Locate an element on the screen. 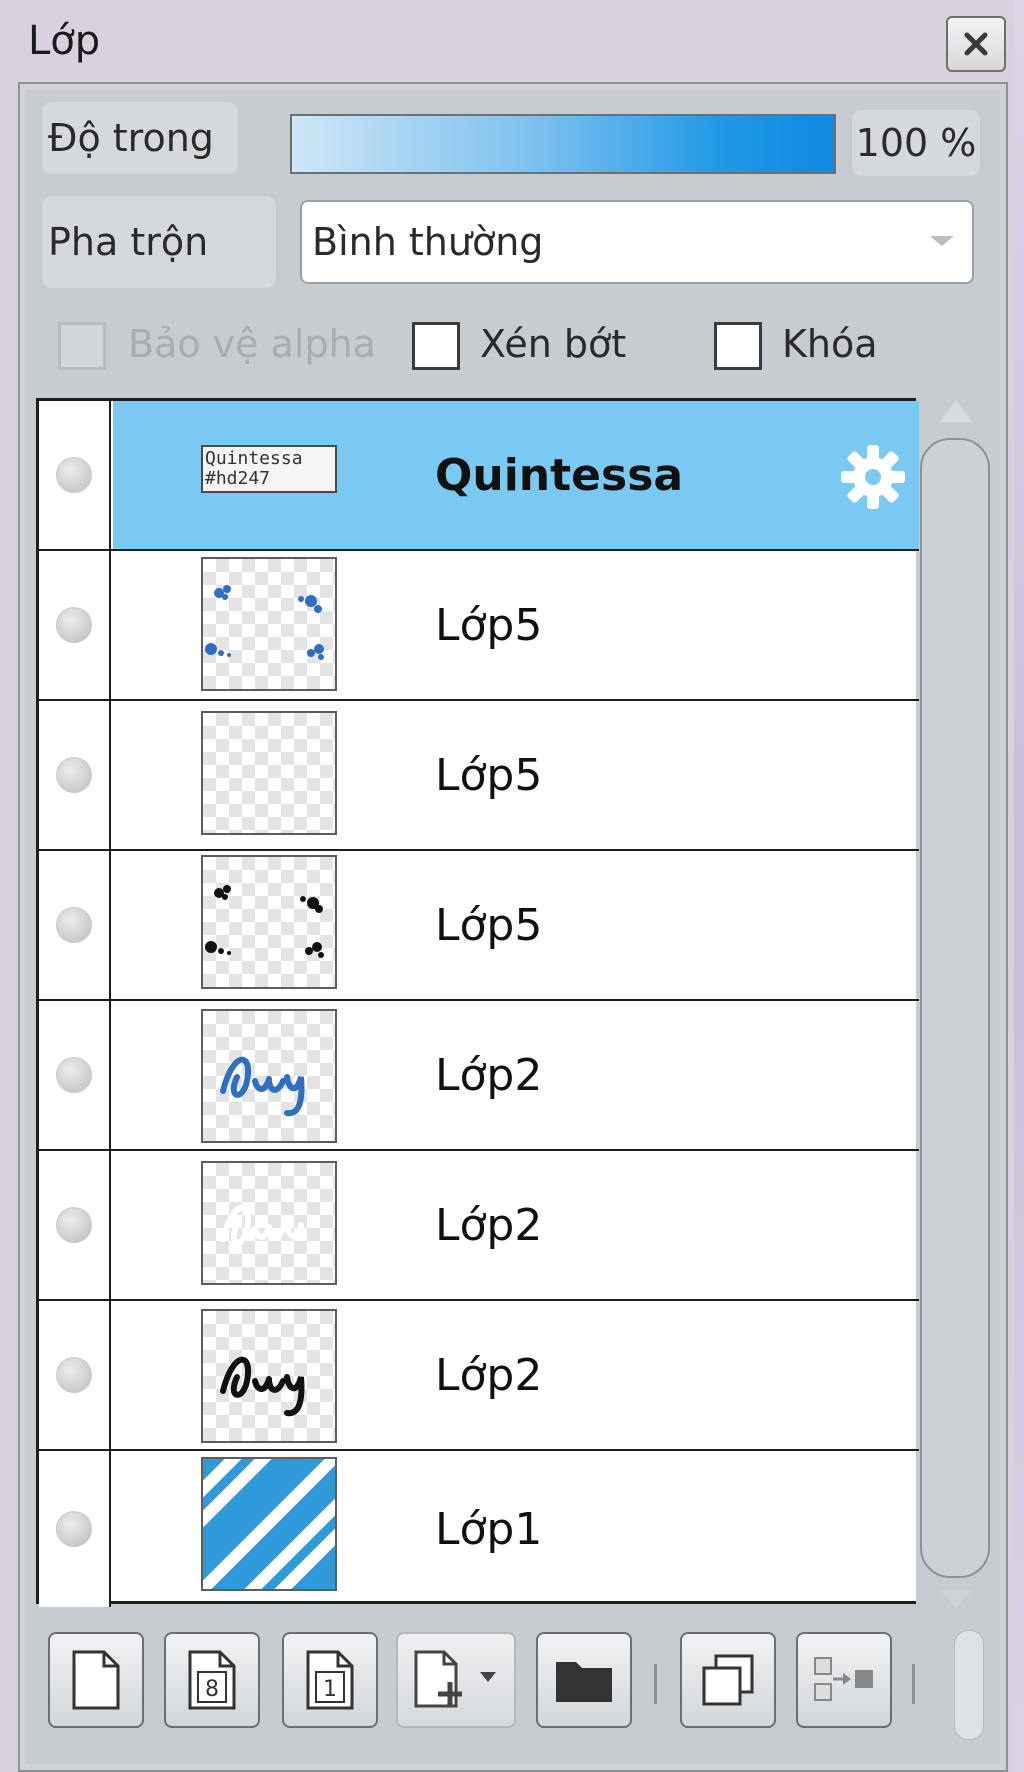 The height and width of the screenshot is (1772, 1024). thumb-text-line-1: Quintessa is located at coordinates (254, 458).